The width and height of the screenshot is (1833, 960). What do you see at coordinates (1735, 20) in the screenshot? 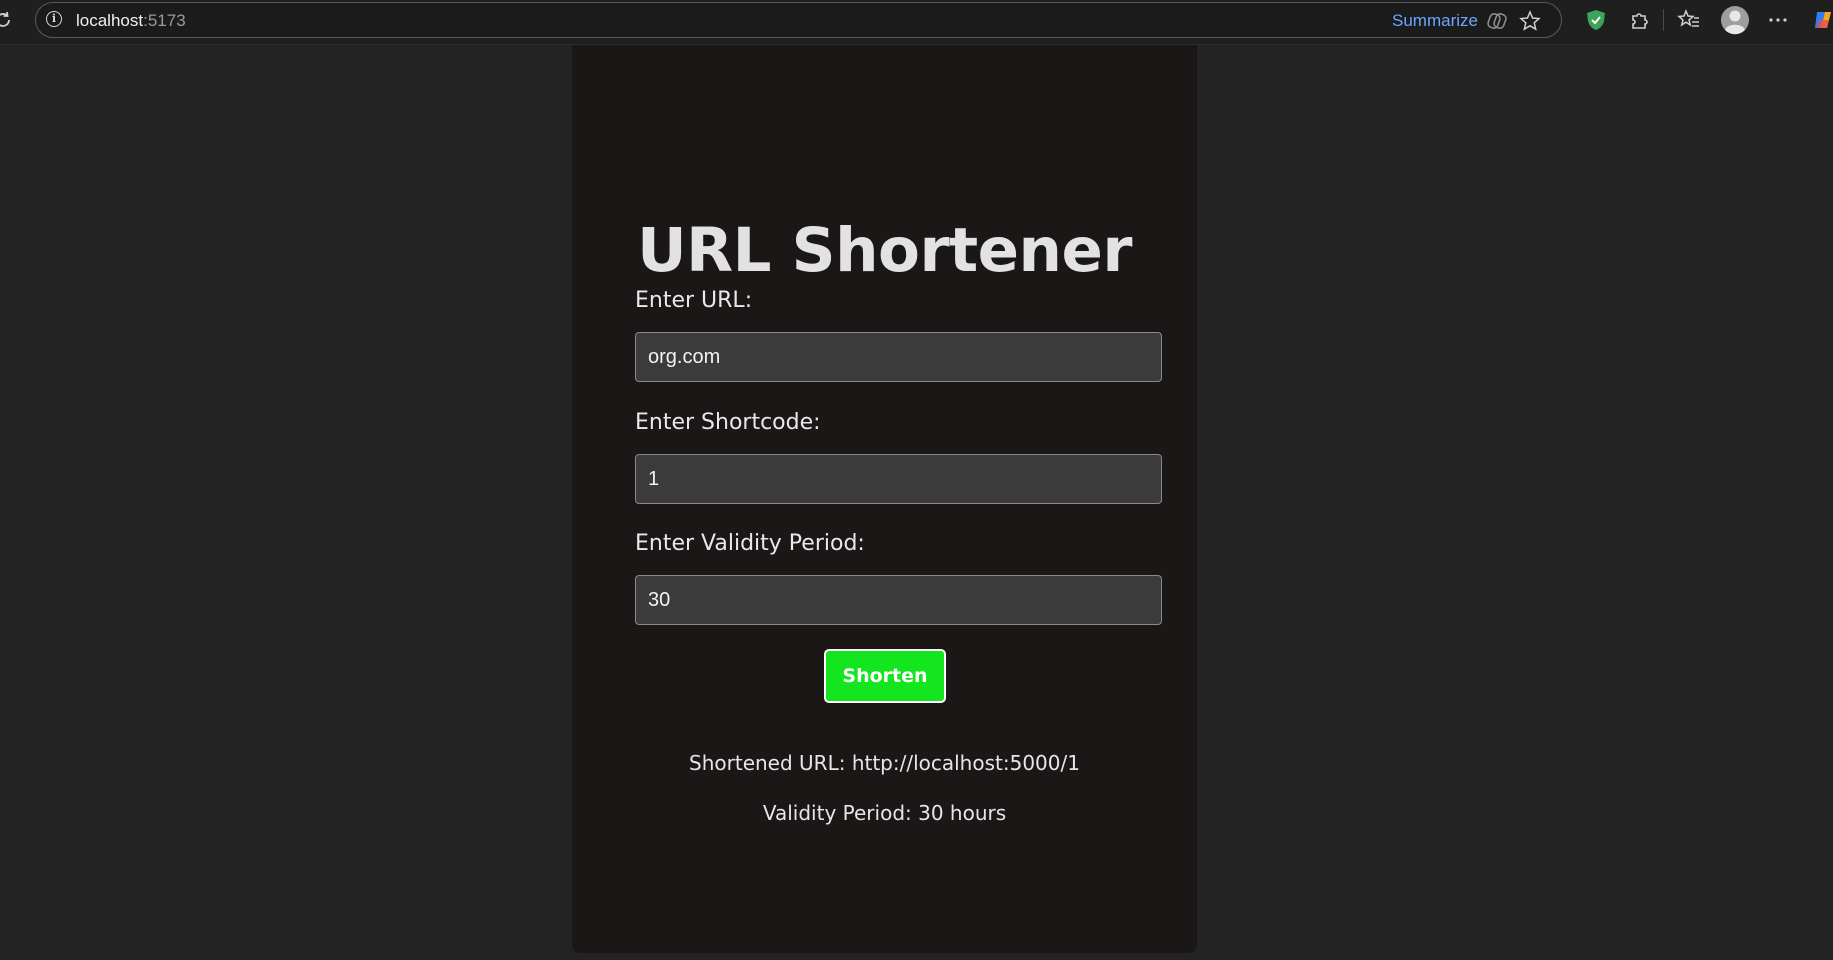
I see `profile-icon` at bounding box center [1735, 20].